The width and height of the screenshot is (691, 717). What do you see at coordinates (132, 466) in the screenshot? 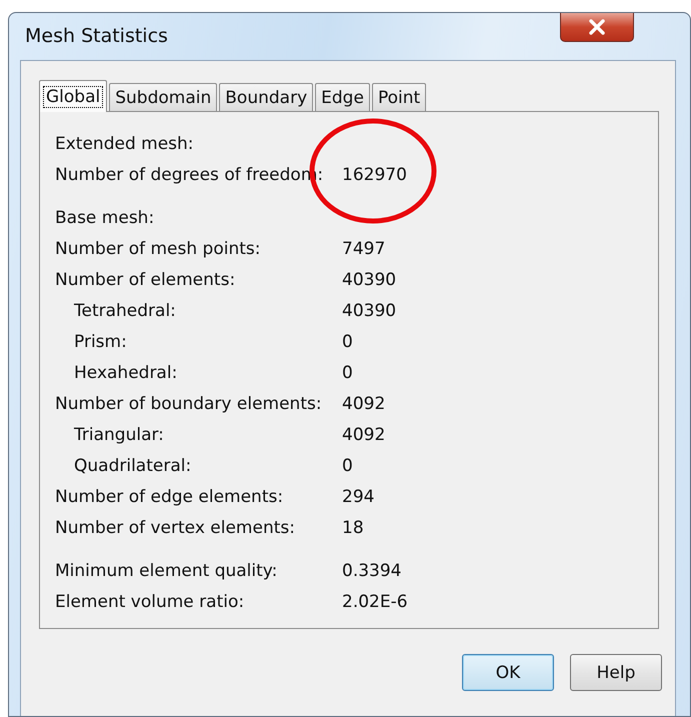
I see `stat-label: Quadrilateral:` at bounding box center [132, 466].